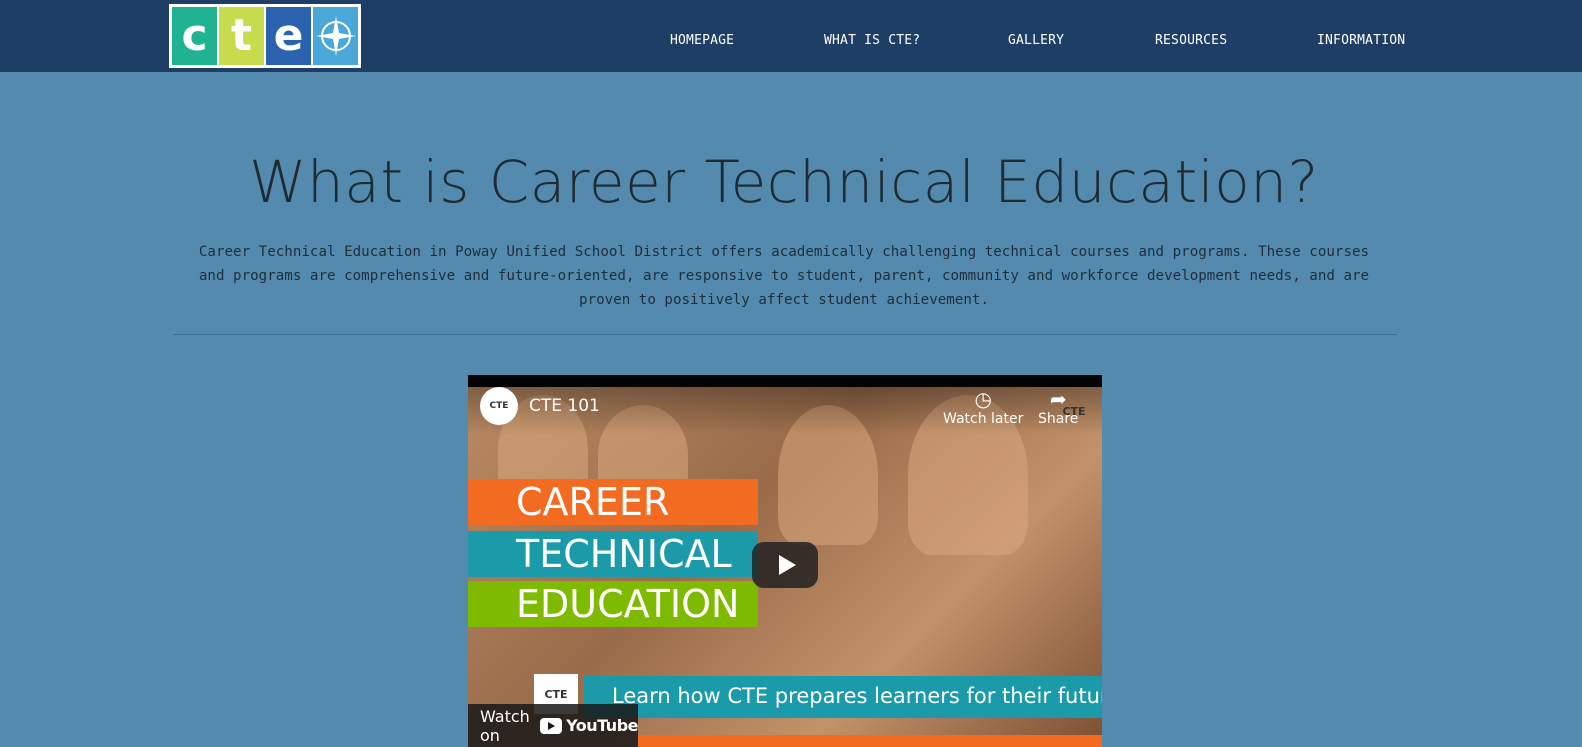 The height and width of the screenshot is (747, 1582). I want to click on watch-later-label: Watch later, so click(983, 419).